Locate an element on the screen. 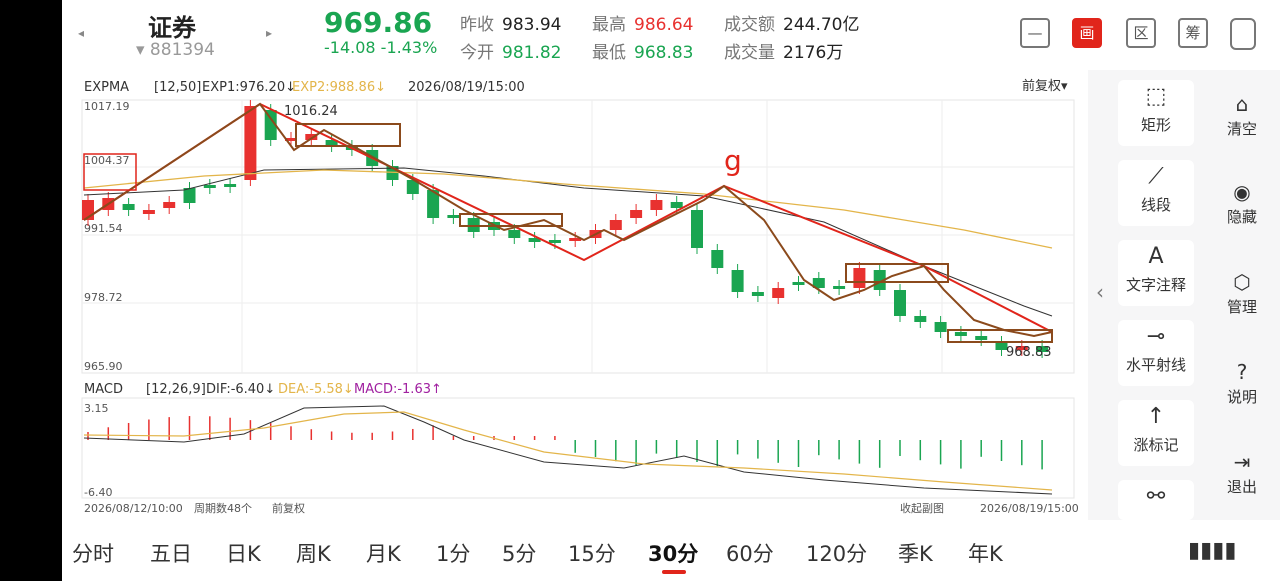 This screenshot has width=1280, height=581. region-icon: 区 is located at coordinates (1141, 33).